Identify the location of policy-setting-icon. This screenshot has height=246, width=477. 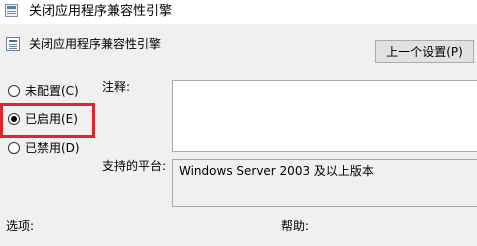
(13, 44).